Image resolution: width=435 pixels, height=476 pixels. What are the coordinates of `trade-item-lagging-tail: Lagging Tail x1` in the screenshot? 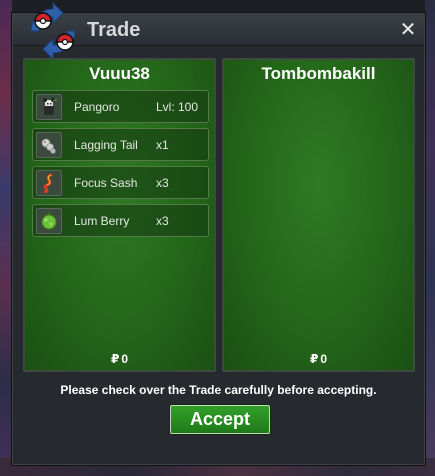 It's located at (120, 144).